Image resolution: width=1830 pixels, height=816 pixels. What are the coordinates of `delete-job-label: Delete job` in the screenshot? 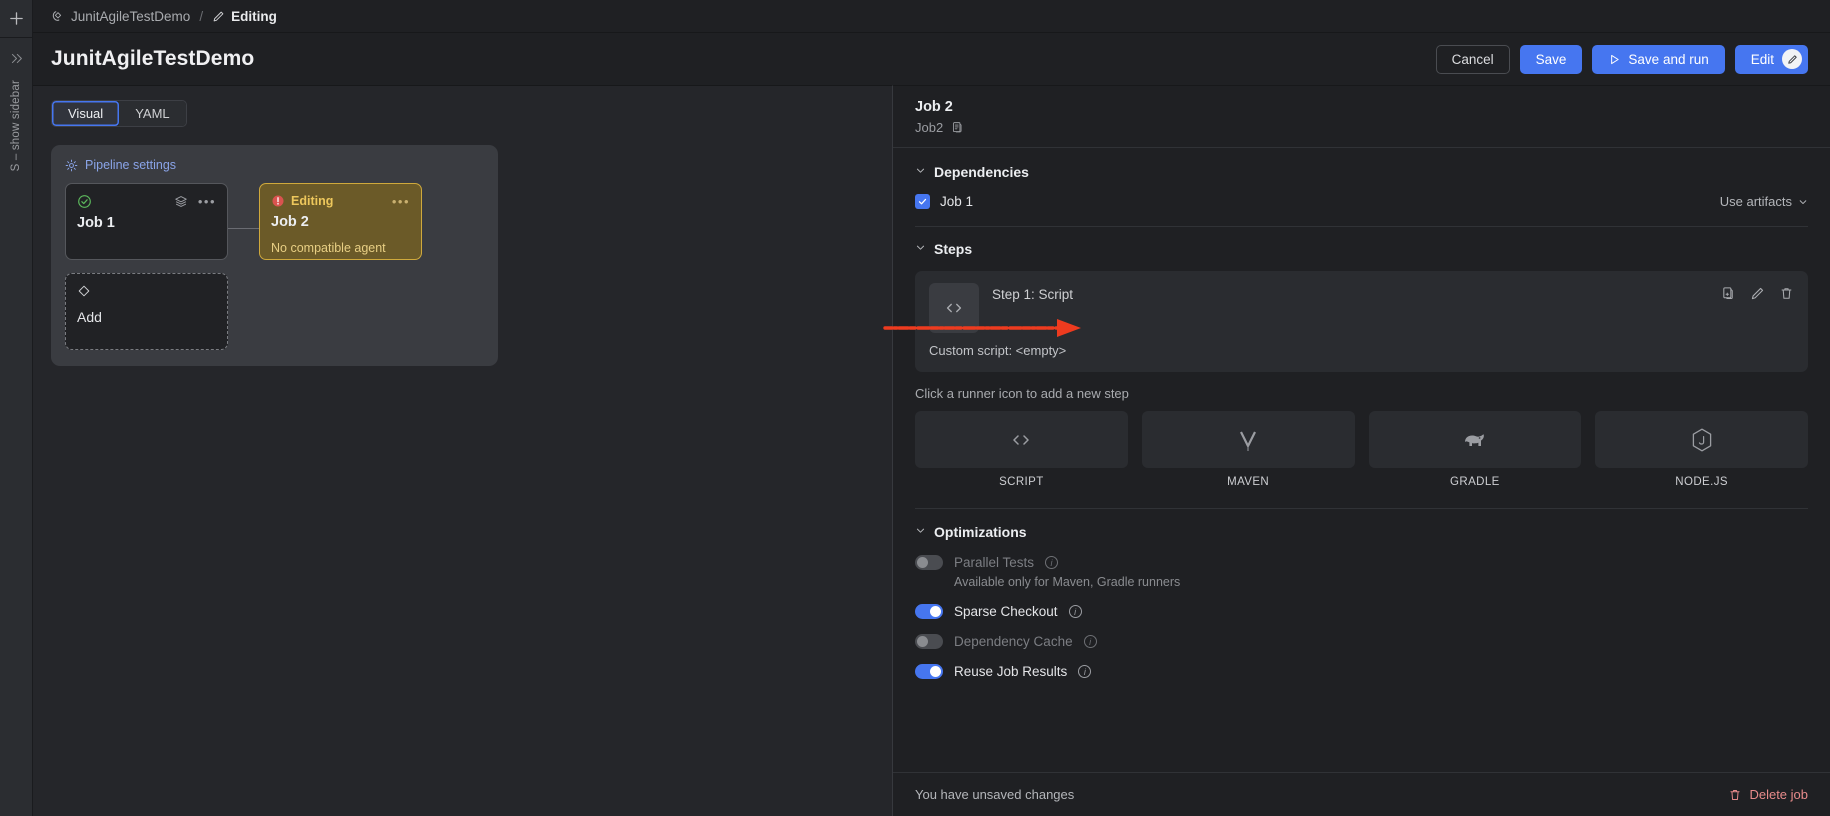 It's located at (1778, 794).